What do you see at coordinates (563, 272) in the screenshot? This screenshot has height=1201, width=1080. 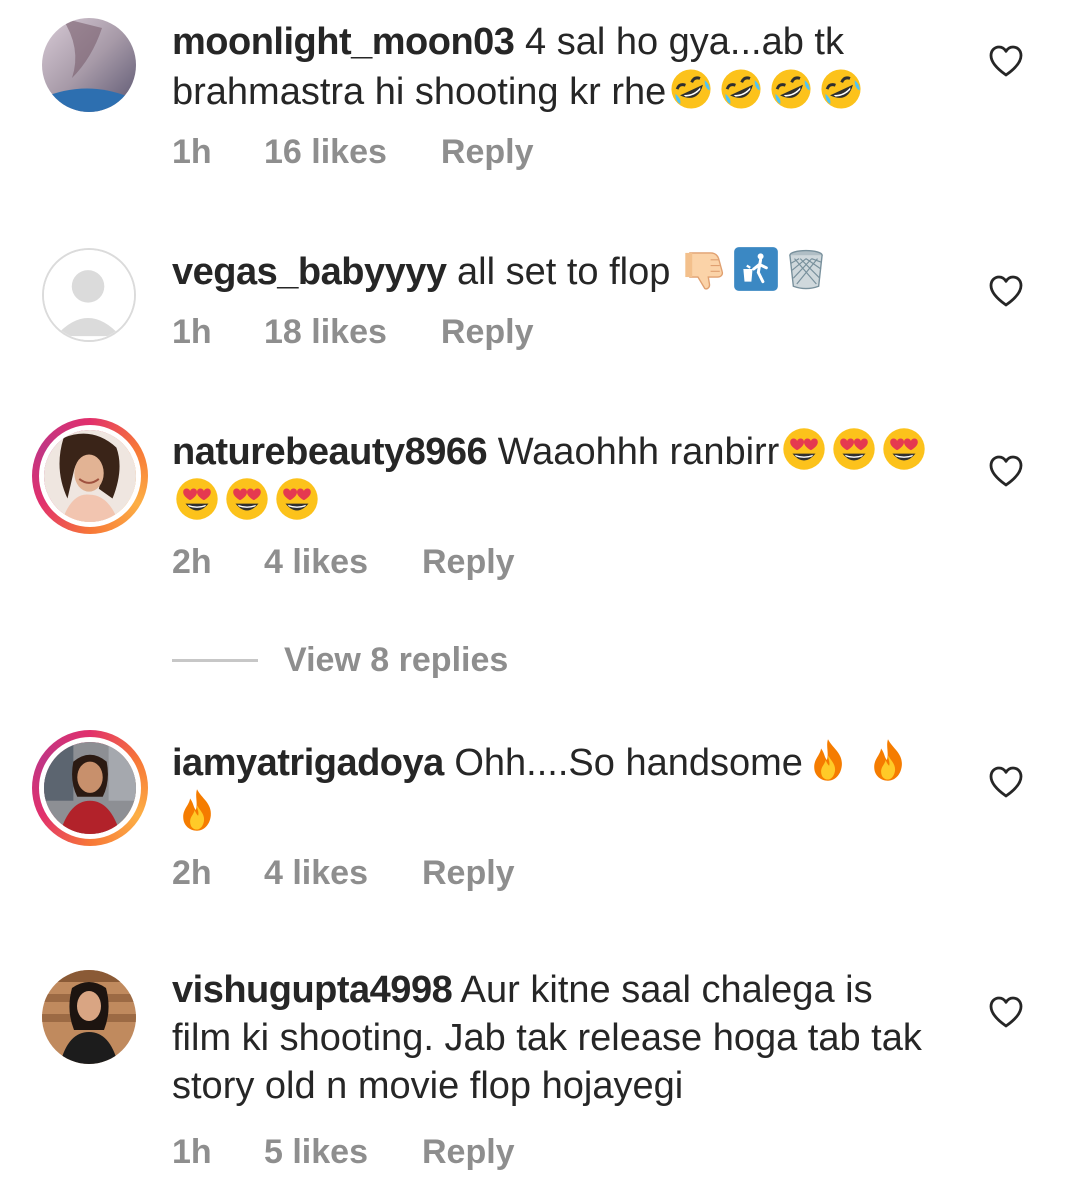 I see `comment-body: all set to flop` at bounding box center [563, 272].